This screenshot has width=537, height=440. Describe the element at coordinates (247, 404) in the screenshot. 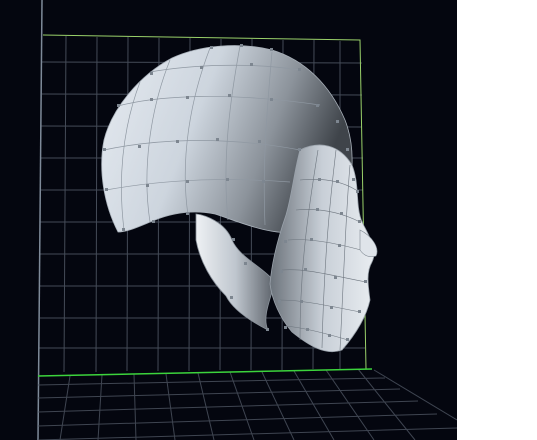

I see `floor-grid-plane` at that location.